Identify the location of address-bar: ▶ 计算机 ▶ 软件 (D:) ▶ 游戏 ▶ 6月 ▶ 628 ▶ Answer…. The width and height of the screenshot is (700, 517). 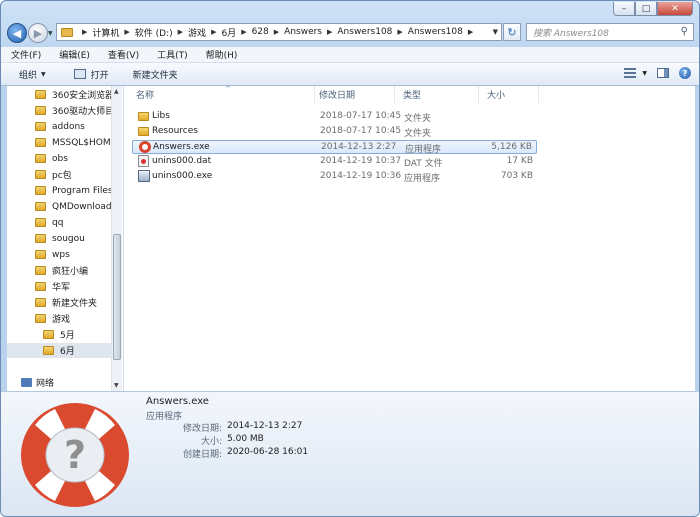
(279, 32).